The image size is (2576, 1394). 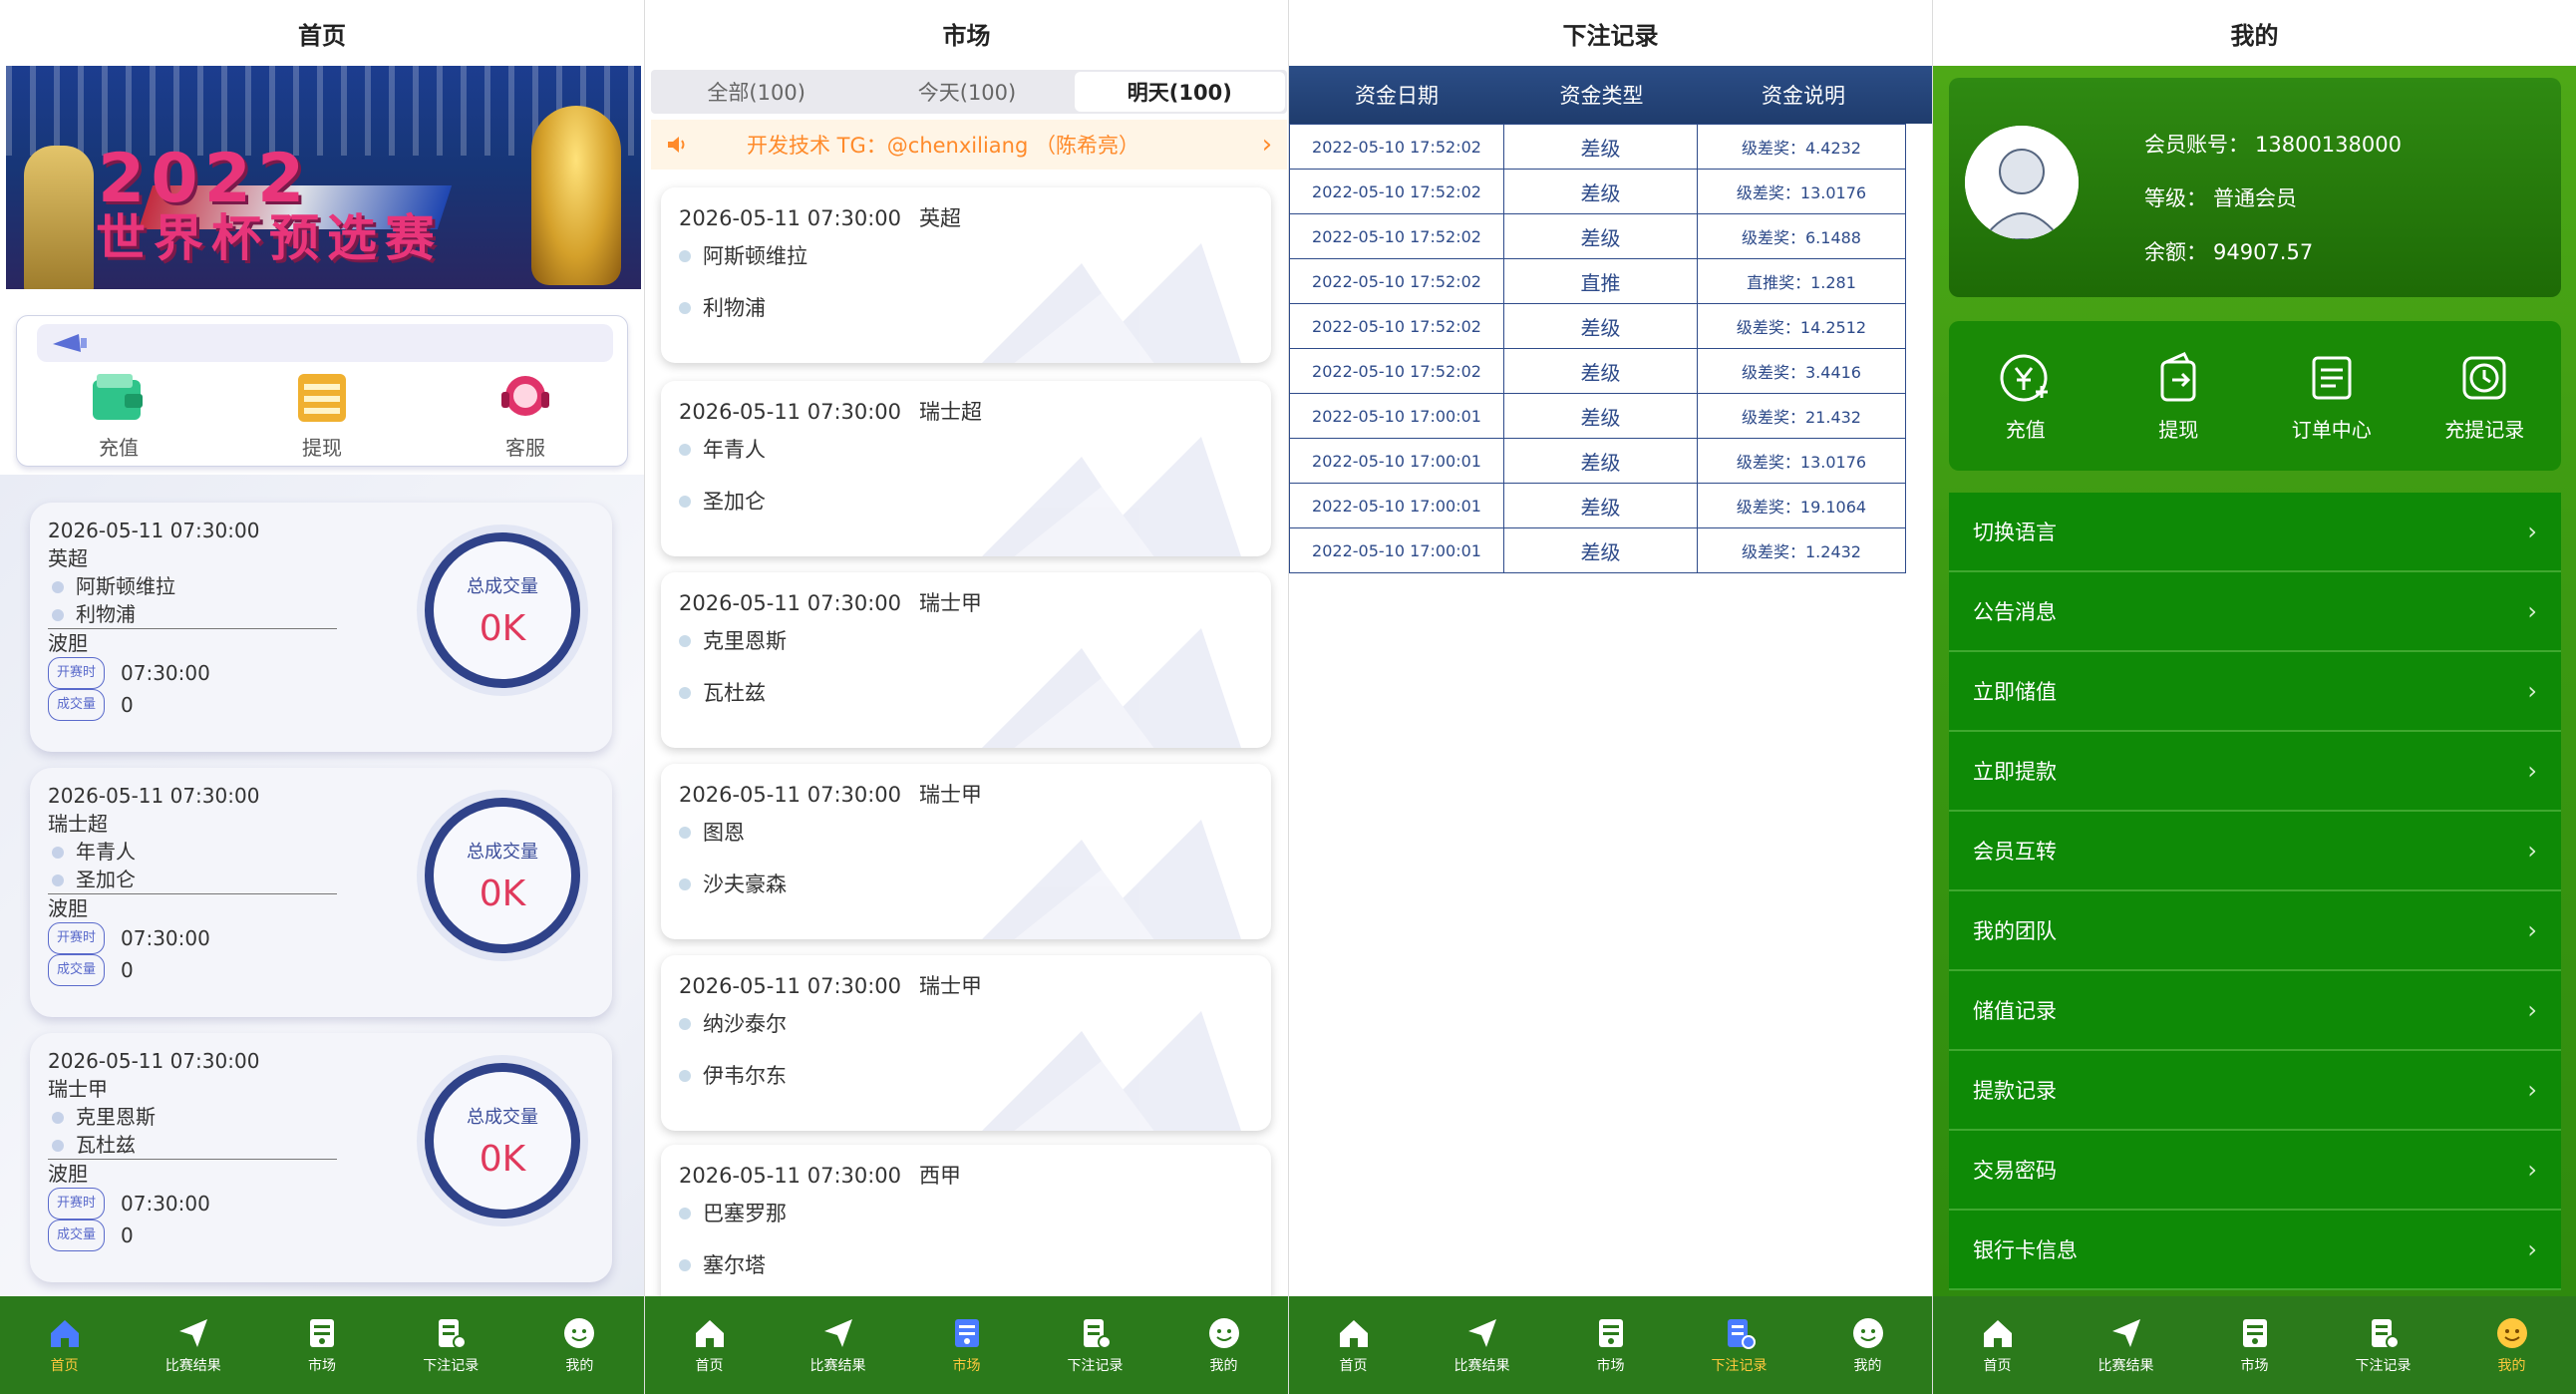 I want to click on notice-marquee: 开发技术 TG：@chenxiliang （陈希亮） ›, so click(x=969, y=145).